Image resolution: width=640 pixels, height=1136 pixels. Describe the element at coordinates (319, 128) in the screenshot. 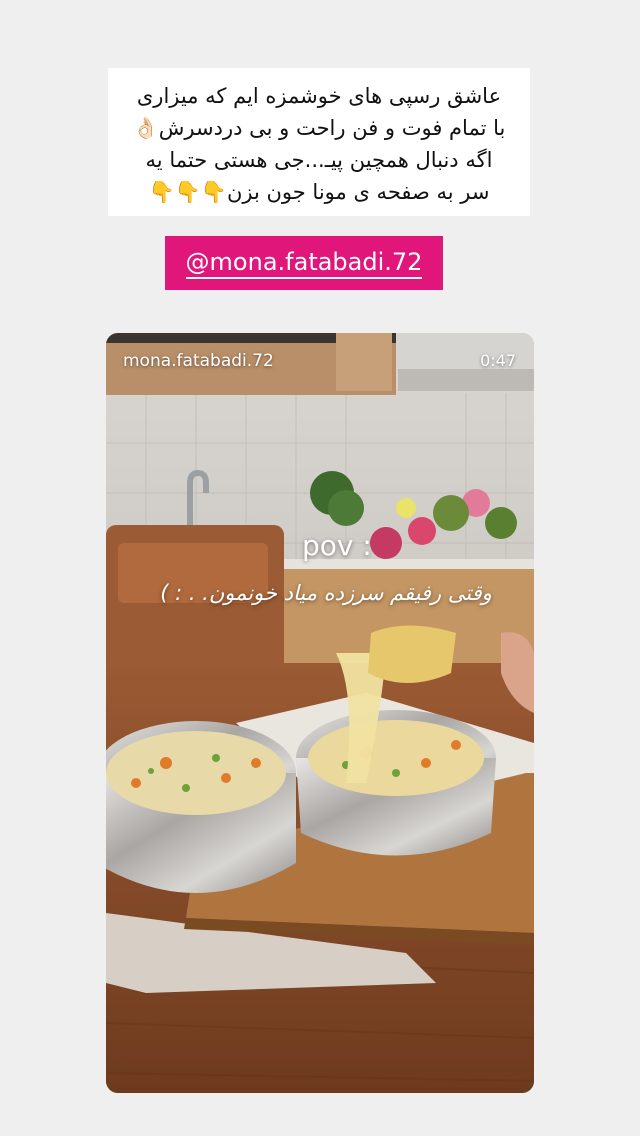

I see `caption-line-2: با تمام فوت و فن راحت و بی دردسرش👌🏻` at that location.